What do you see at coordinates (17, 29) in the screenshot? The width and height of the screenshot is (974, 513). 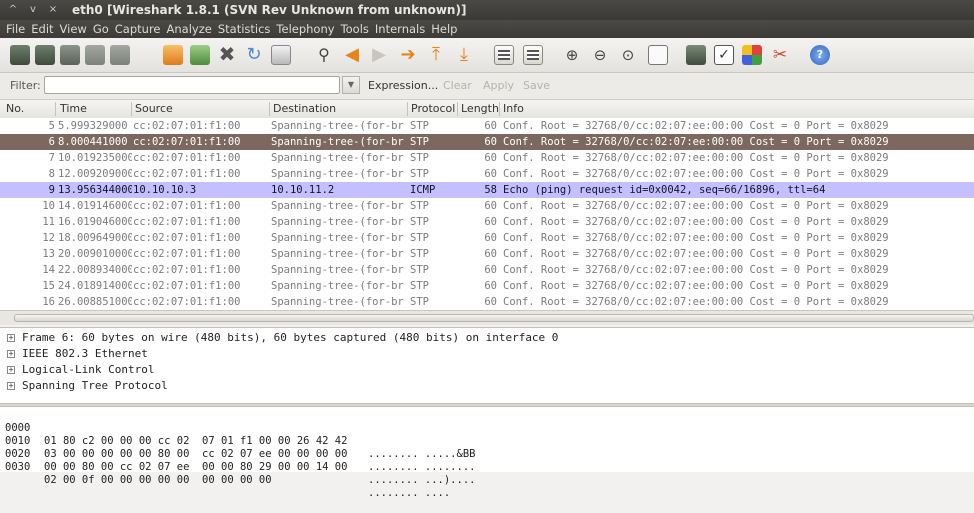 I see `menu-file: File` at bounding box center [17, 29].